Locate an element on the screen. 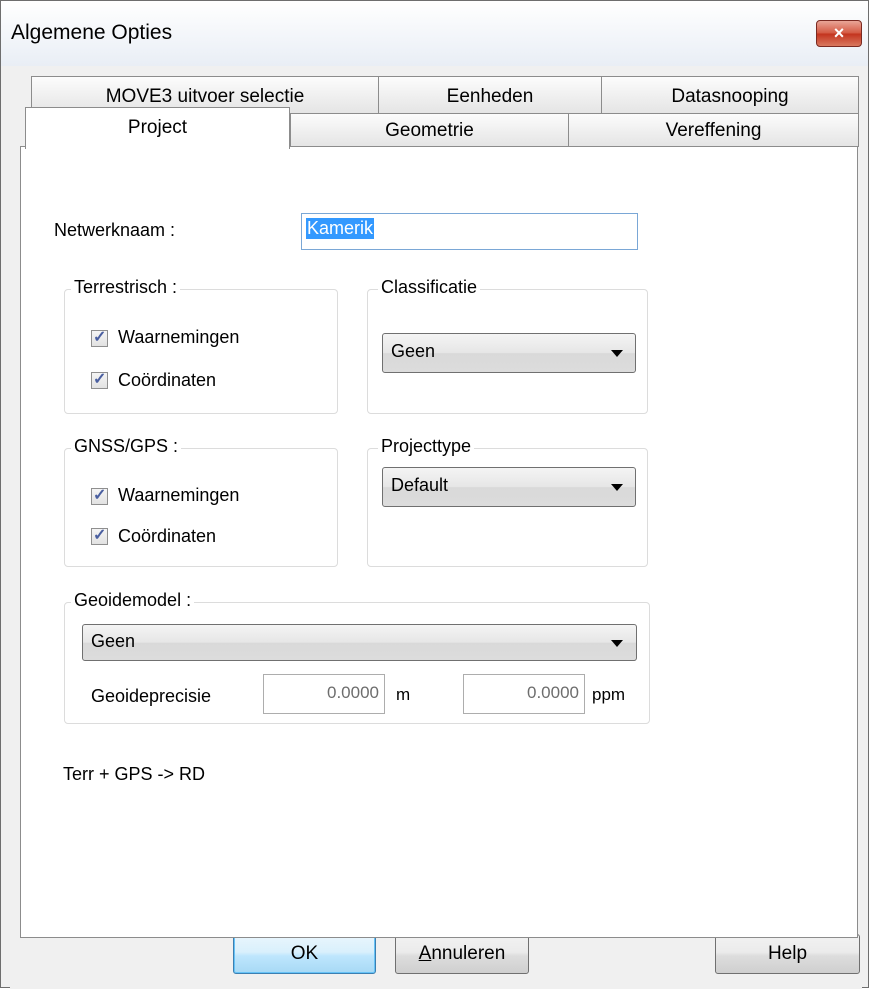 Image resolution: width=869 pixels, height=989 pixels. tab-vereffening: Vereffening is located at coordinates (713, 130).